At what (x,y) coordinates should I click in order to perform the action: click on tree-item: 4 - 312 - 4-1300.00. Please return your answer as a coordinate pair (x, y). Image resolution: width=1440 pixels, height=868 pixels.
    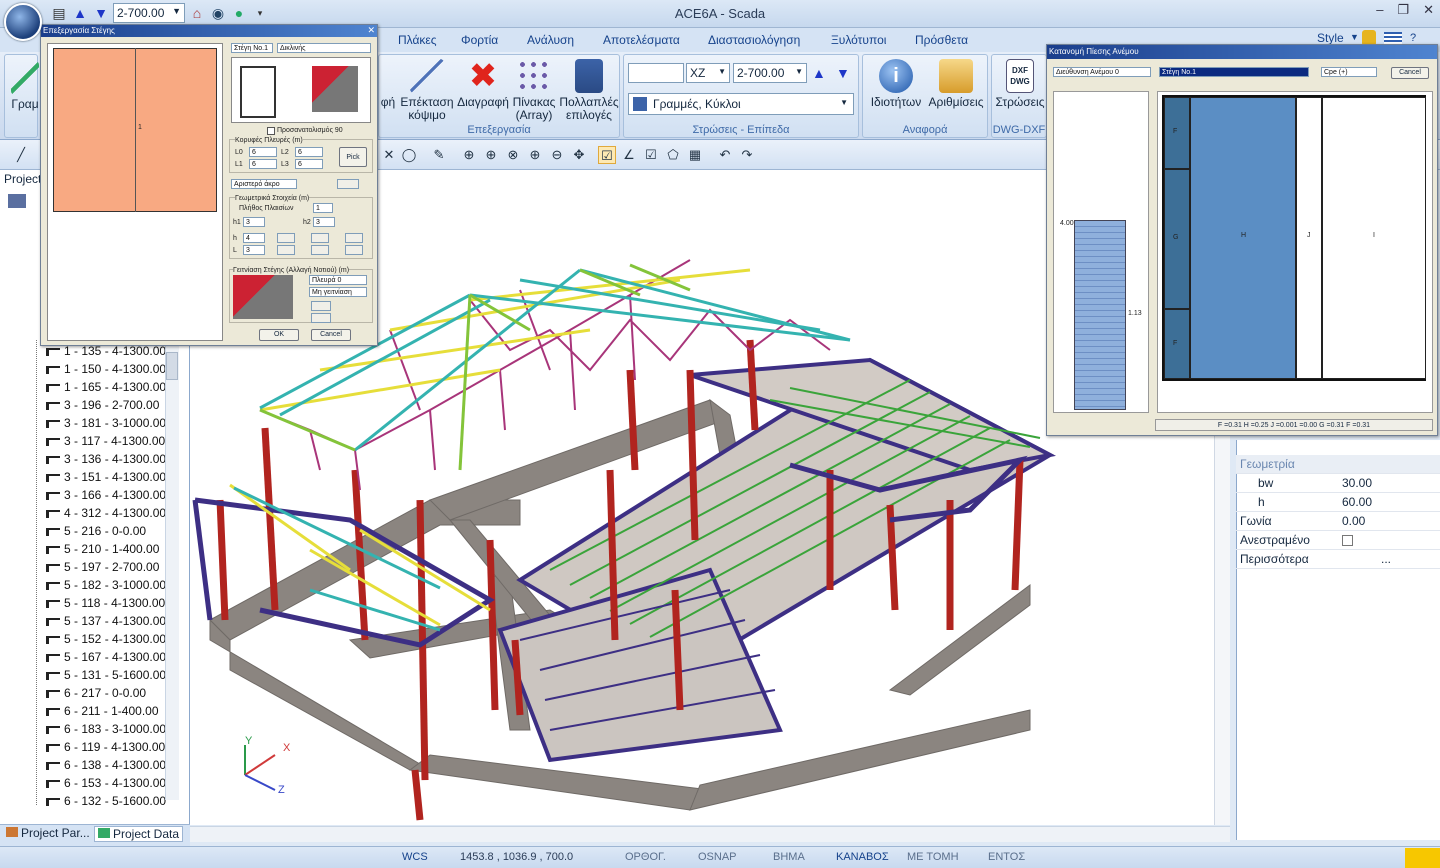
    Looking at the image, I should click on (106, 513).